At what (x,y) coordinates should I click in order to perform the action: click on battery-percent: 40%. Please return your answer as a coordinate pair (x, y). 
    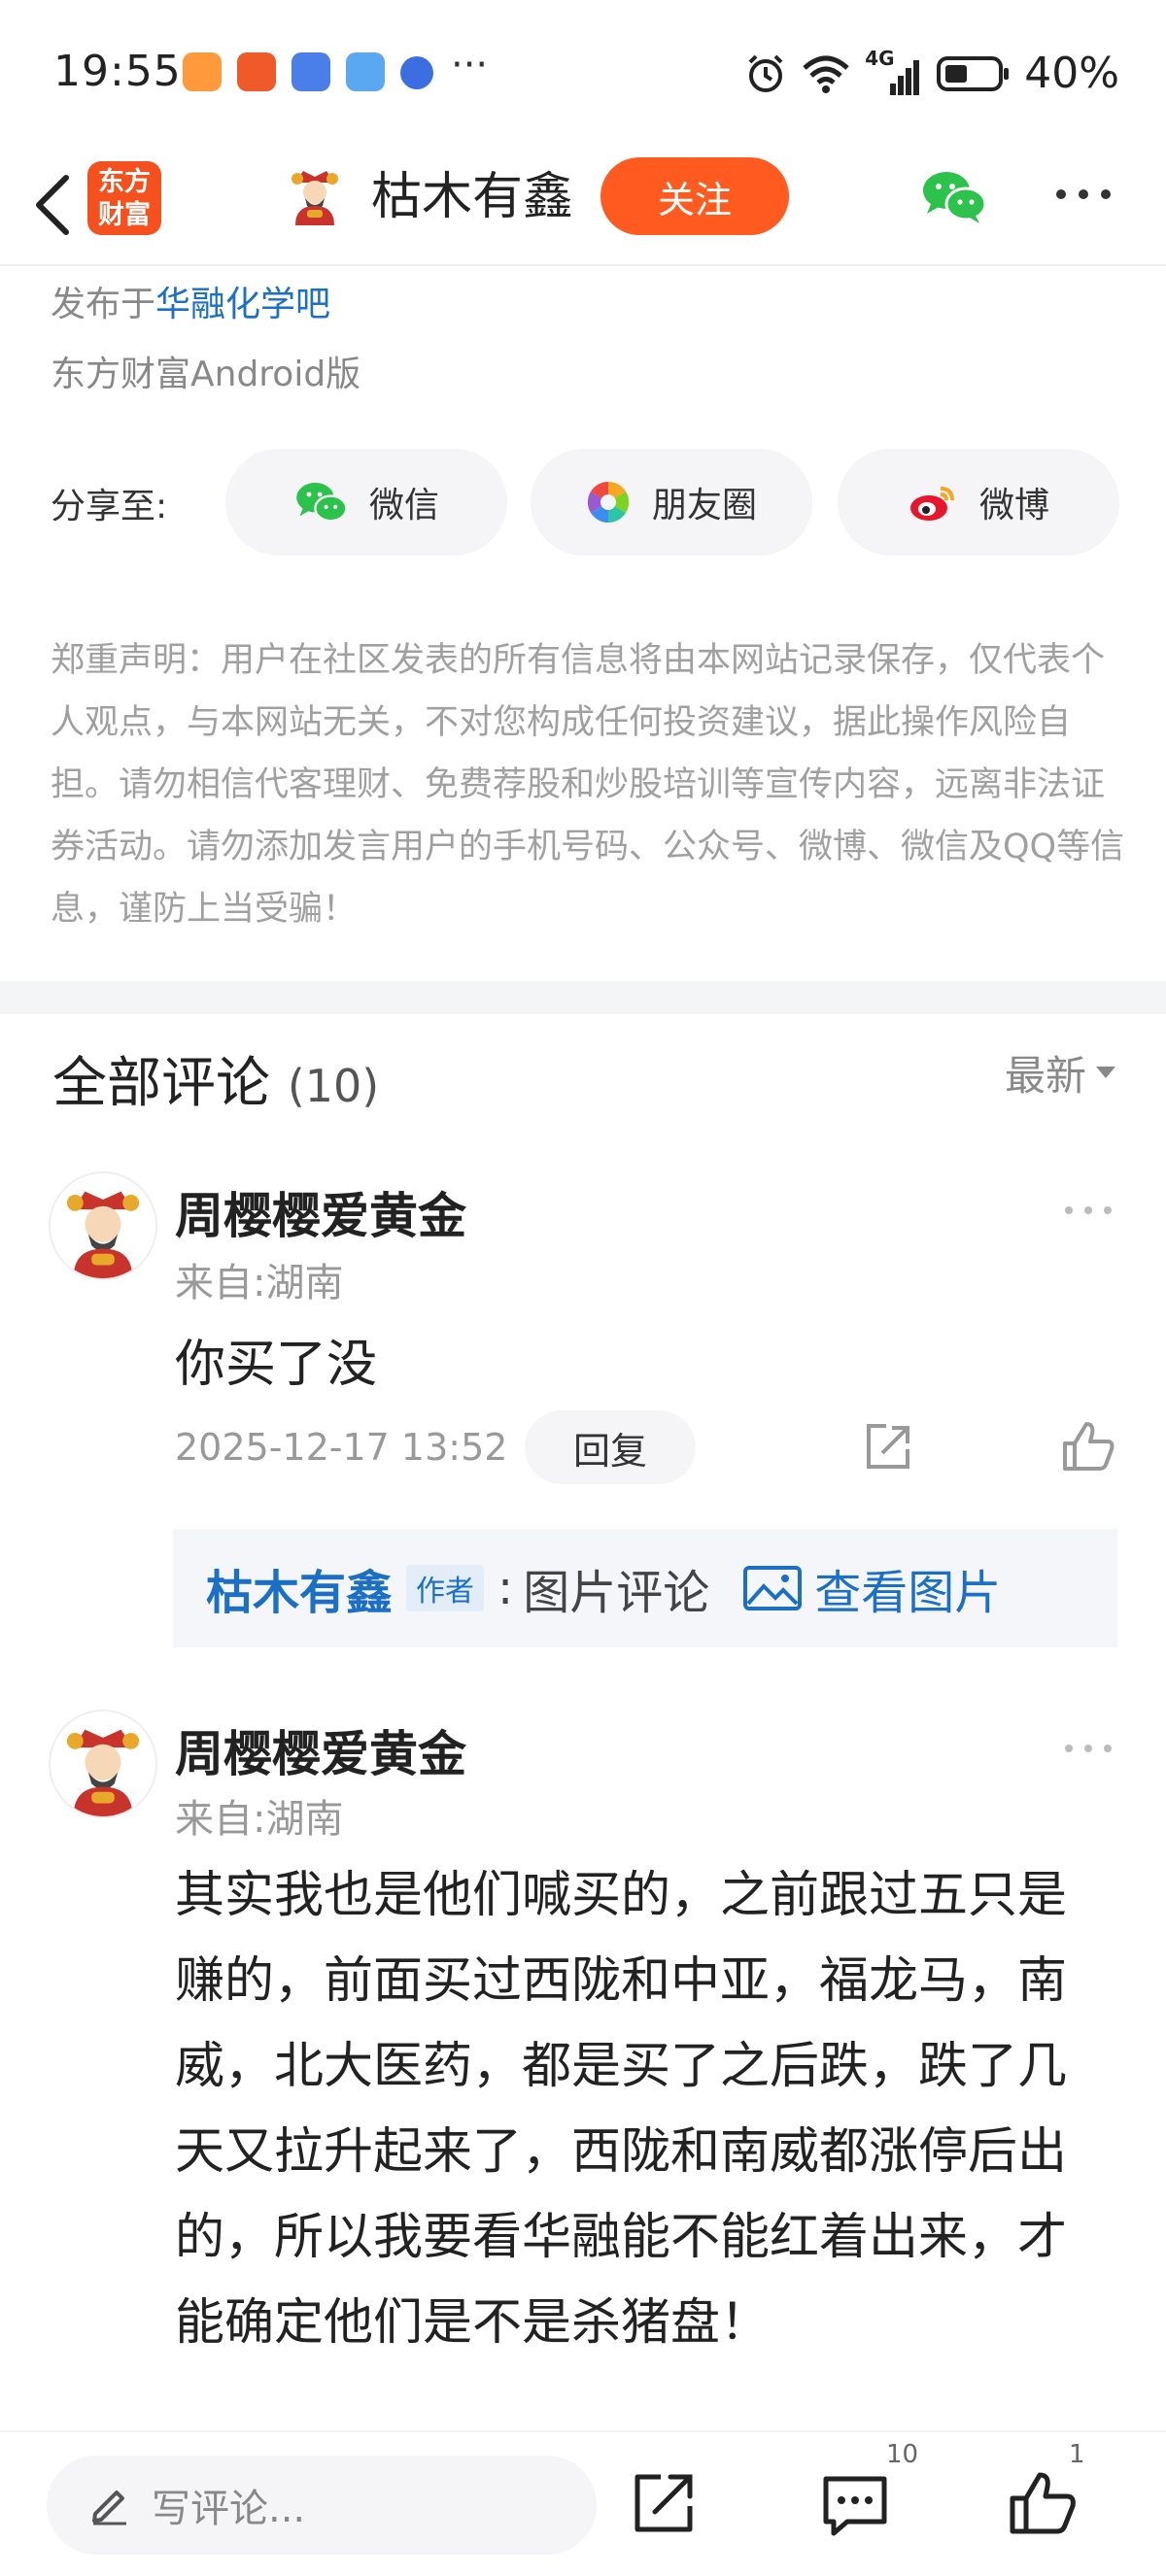
    Looking at the image, I should click on (1071, 73).